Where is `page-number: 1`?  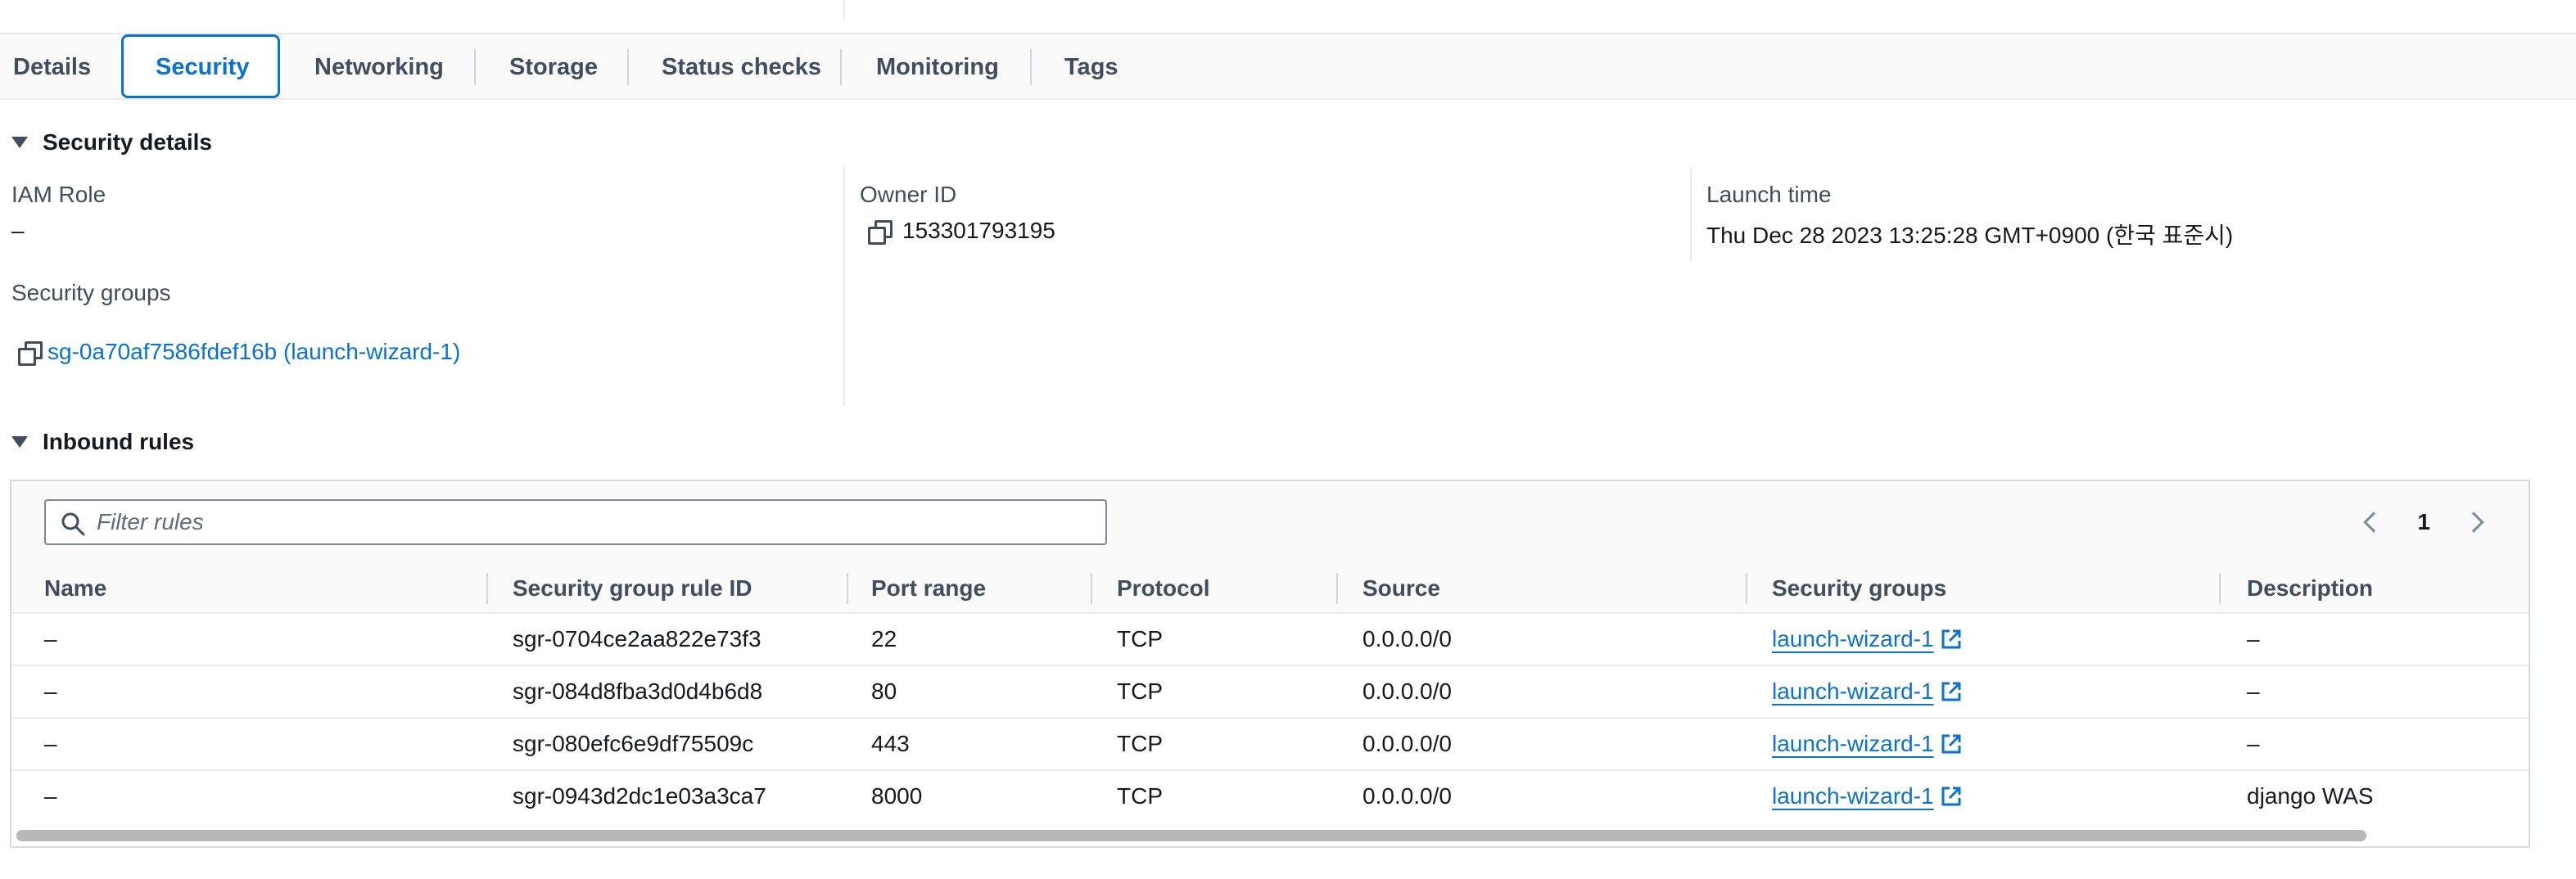
page-number: 1 is located at coordinates (2423, 522).